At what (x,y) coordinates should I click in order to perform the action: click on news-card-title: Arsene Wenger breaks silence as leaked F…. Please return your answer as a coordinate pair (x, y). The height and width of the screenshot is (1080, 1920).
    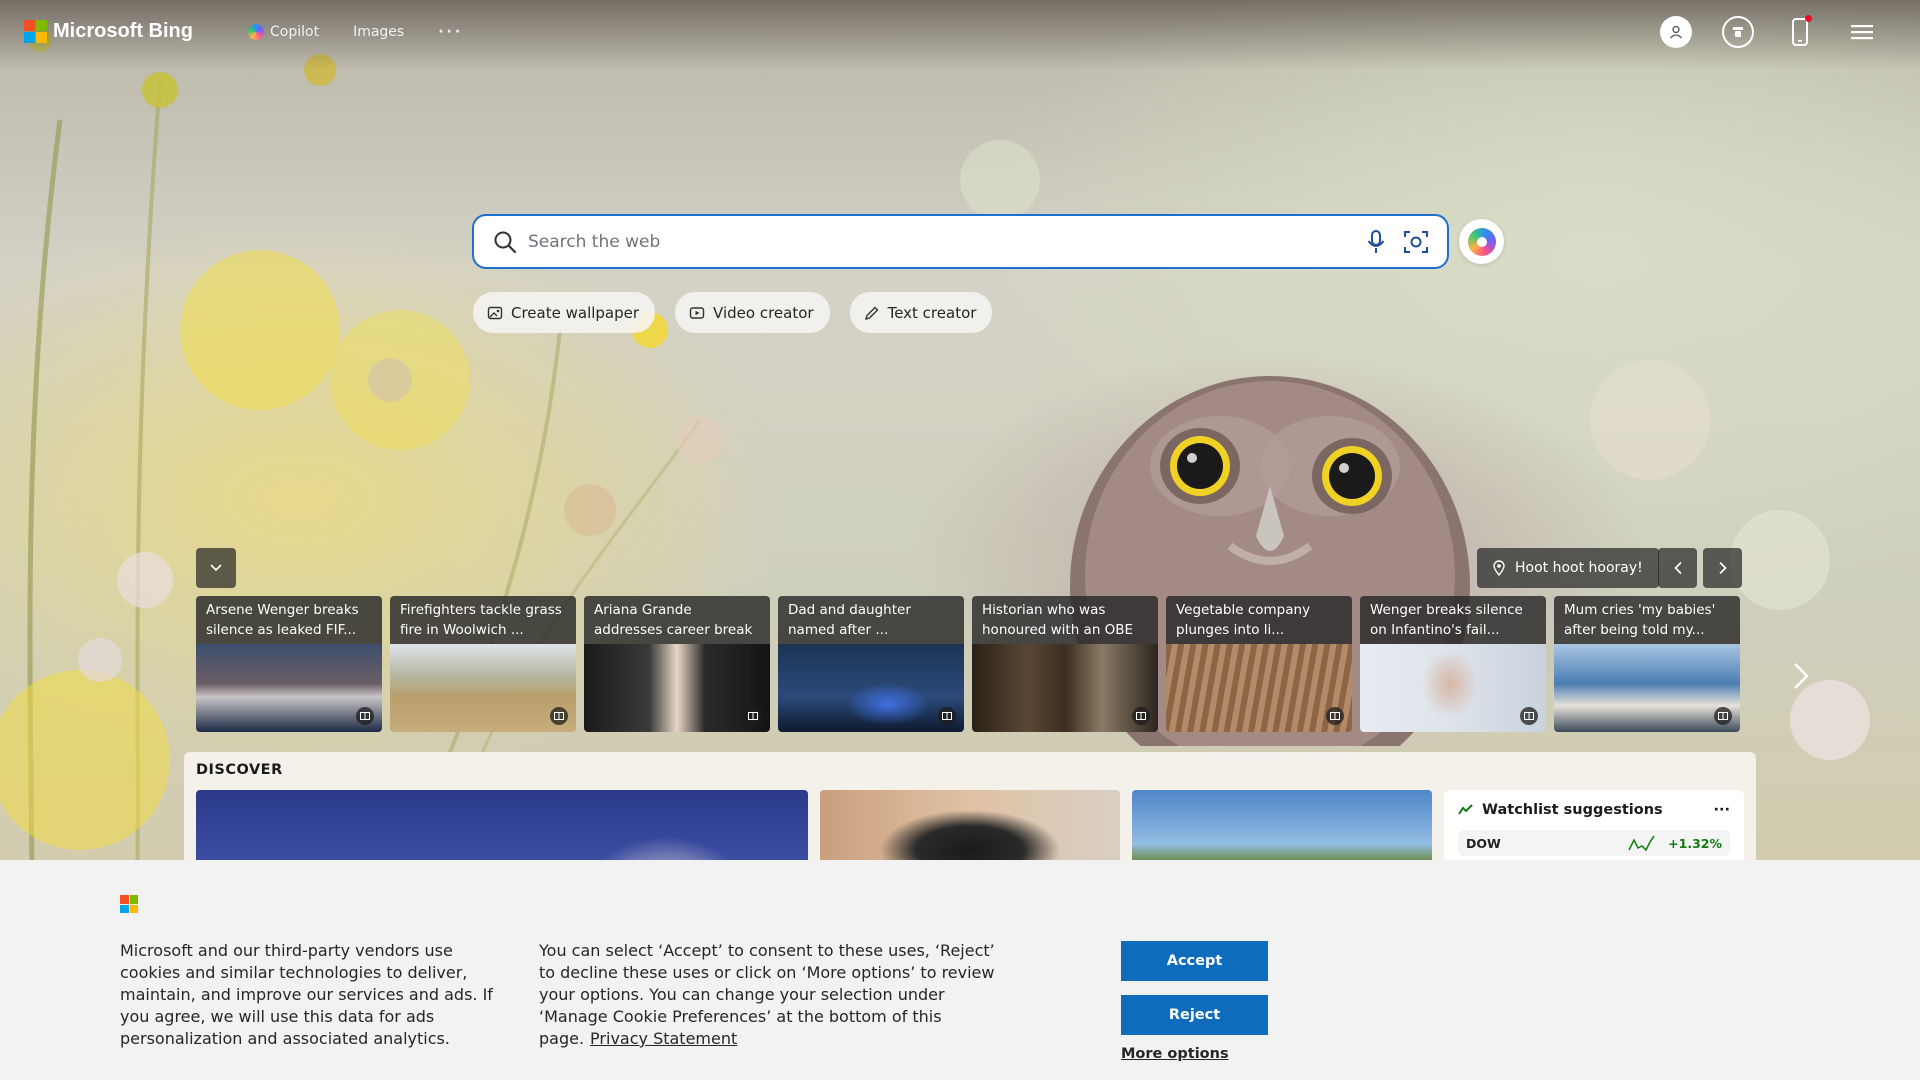
    Looking at the image, I should click on (289, 620).